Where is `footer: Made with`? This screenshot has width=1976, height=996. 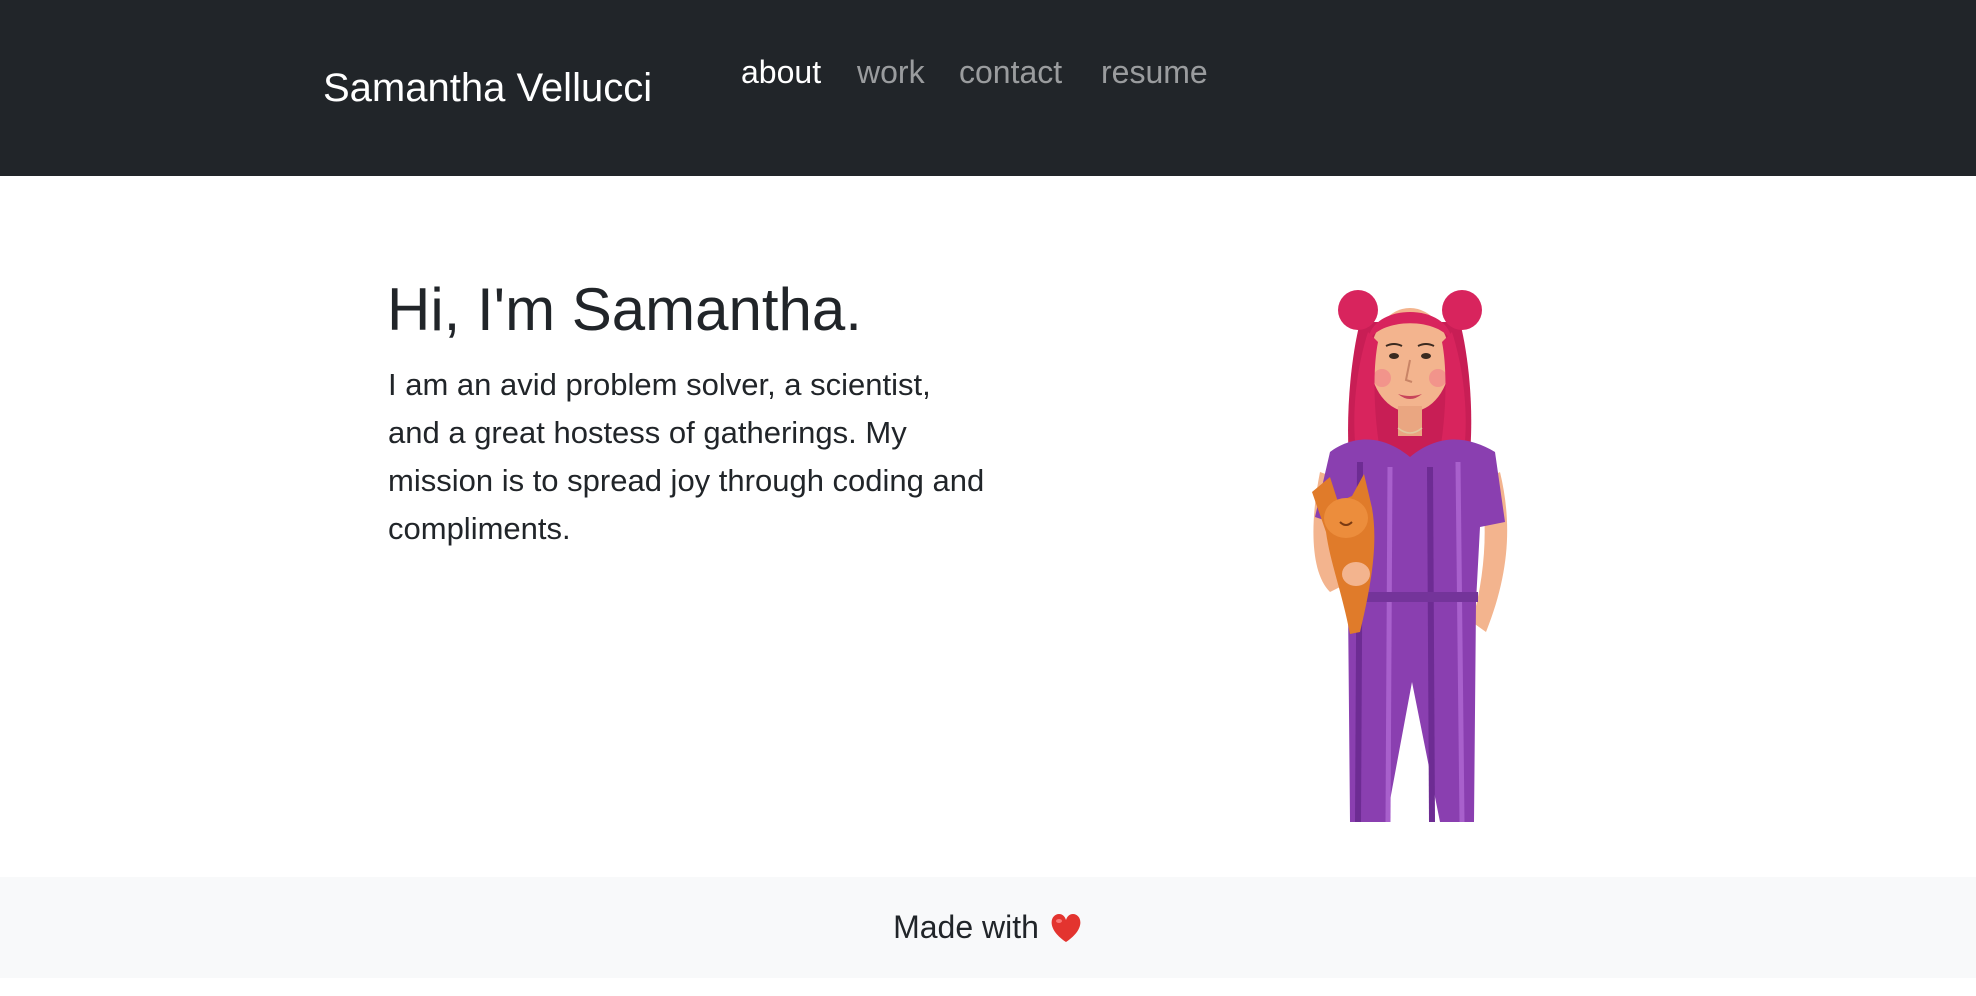
footer: Made with is located at coordinates (988, 927).